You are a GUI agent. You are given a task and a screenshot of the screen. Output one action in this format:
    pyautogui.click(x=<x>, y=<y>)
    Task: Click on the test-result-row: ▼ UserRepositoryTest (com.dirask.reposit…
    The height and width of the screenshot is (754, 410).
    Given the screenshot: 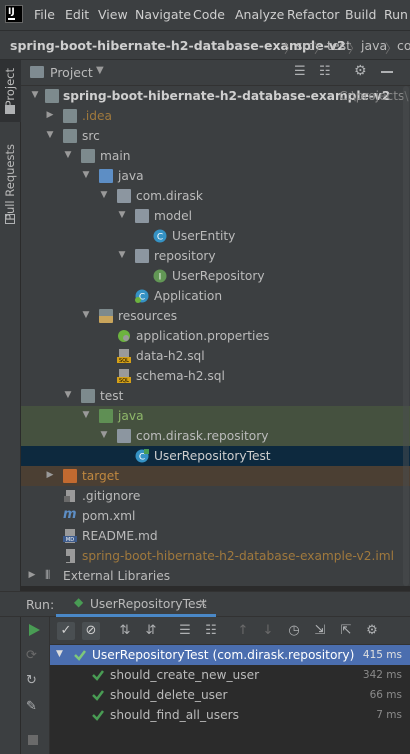 What is the action you would take?
    pyautogui.click(x=230, y=655)
    